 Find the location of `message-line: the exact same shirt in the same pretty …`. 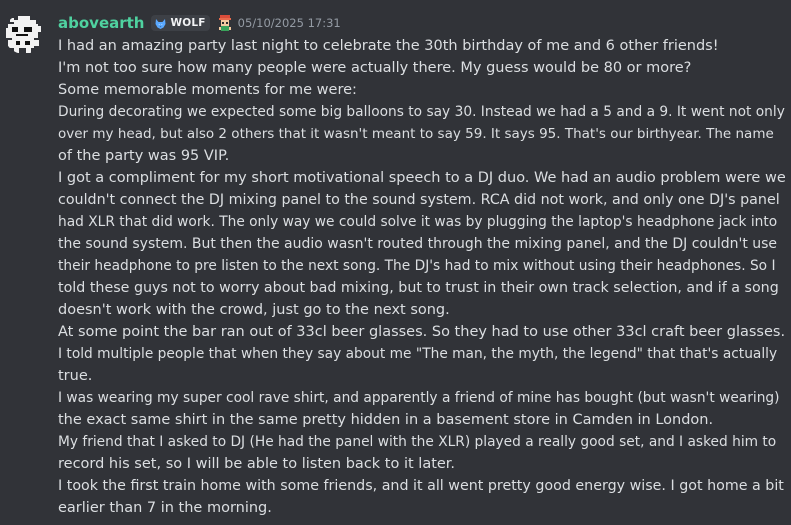

message-line: the exact same shirt in the same pretty … is located at coordinates (386, 420).